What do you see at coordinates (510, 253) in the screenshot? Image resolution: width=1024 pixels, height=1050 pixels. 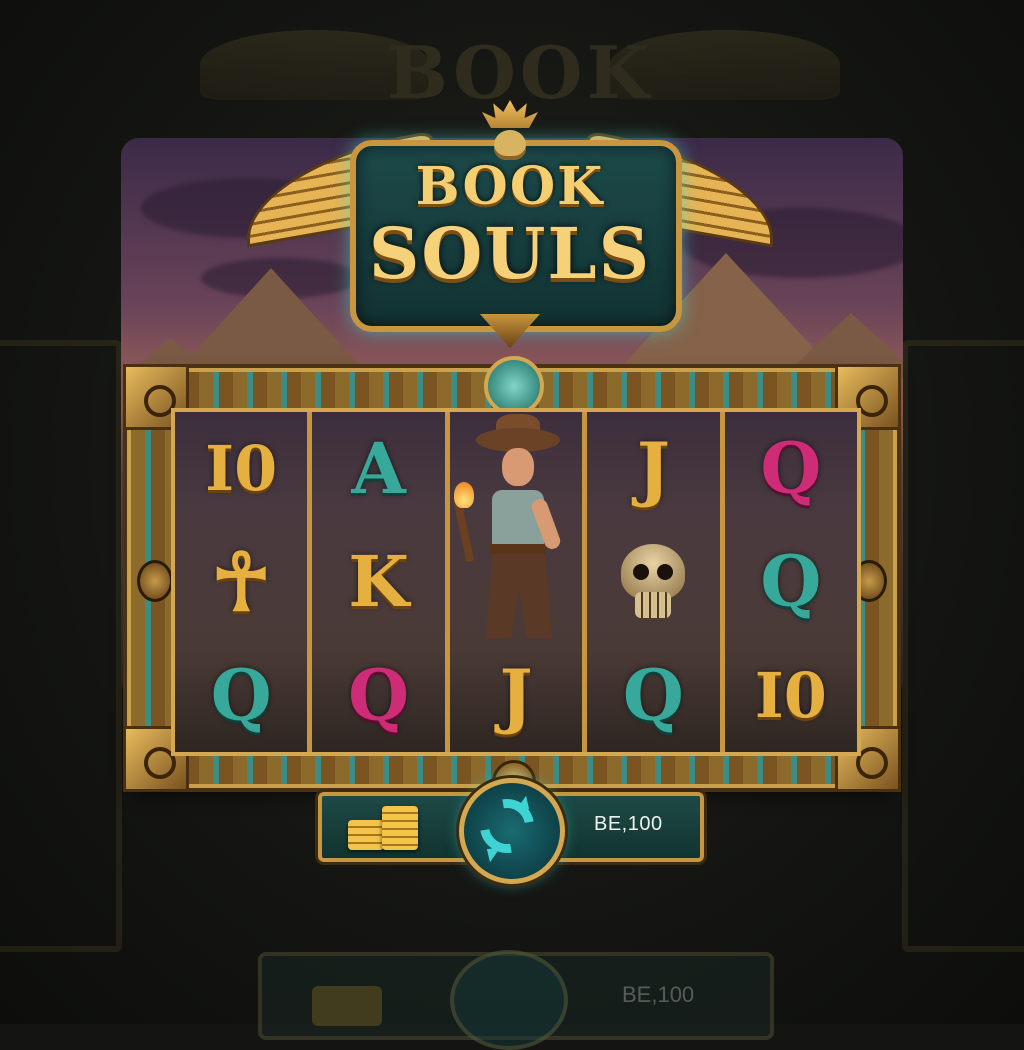 I see `logo-title-bottom: SOULS` at bounding box center [510, 253].